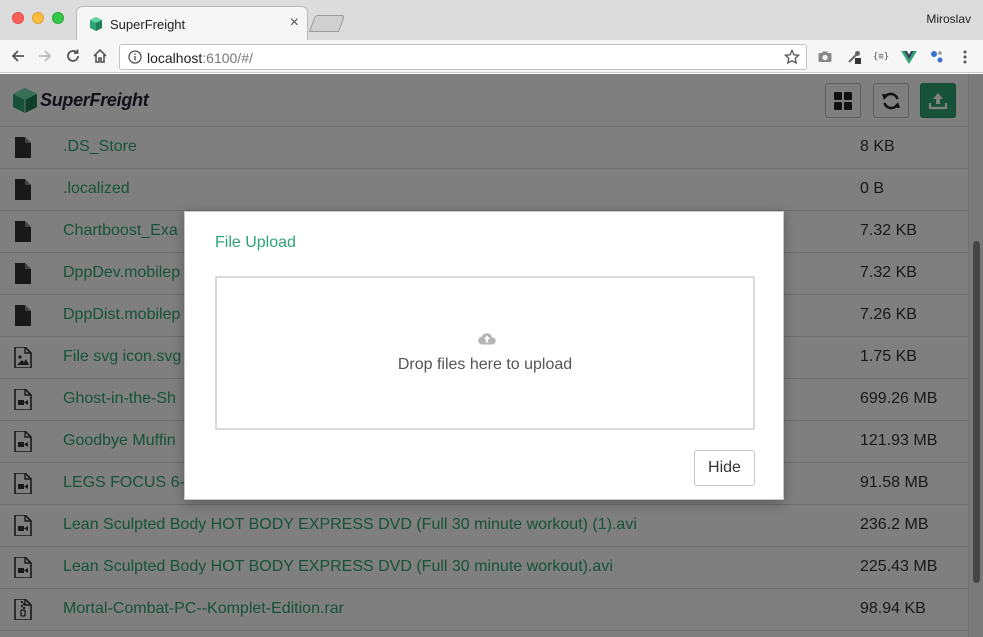 This screenshot has width=983, height=637. I want to click on eyedropper-extension-button, so click(854, 57).